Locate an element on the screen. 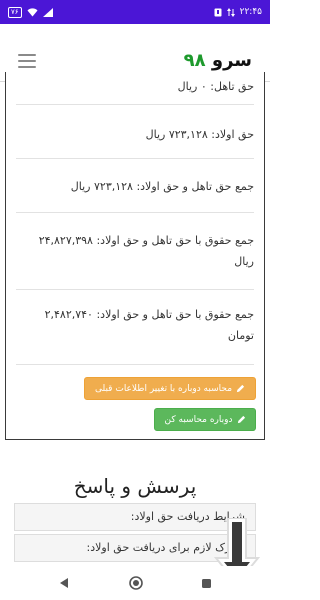 The image size is (320, 600). home-icon is located at coordinates (135, 583).